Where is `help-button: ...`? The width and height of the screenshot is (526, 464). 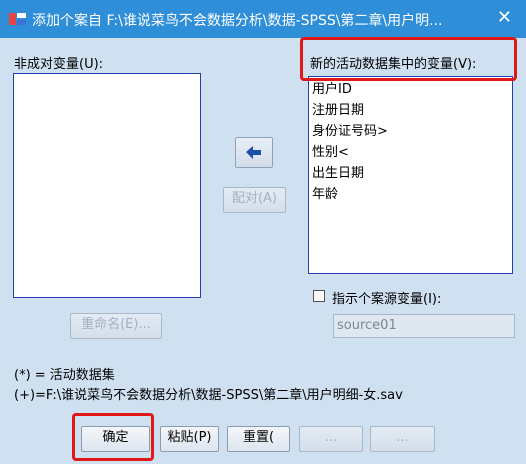 help-button: ... is located at coordinates (402, 439).